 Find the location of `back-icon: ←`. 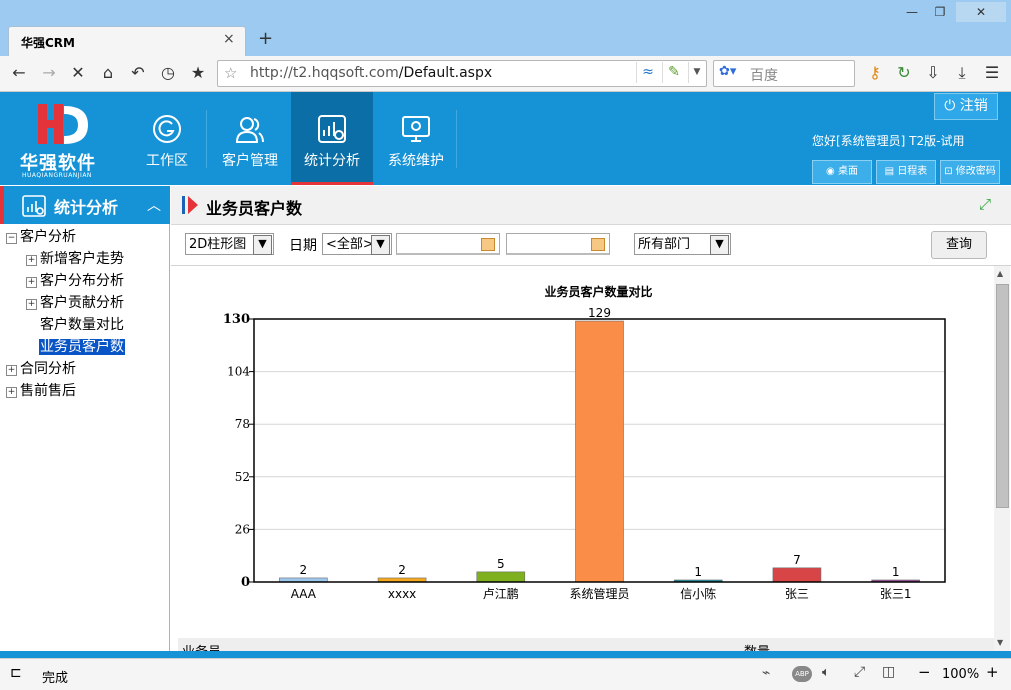

back-icon: ← is located at coordinates (19, 73).